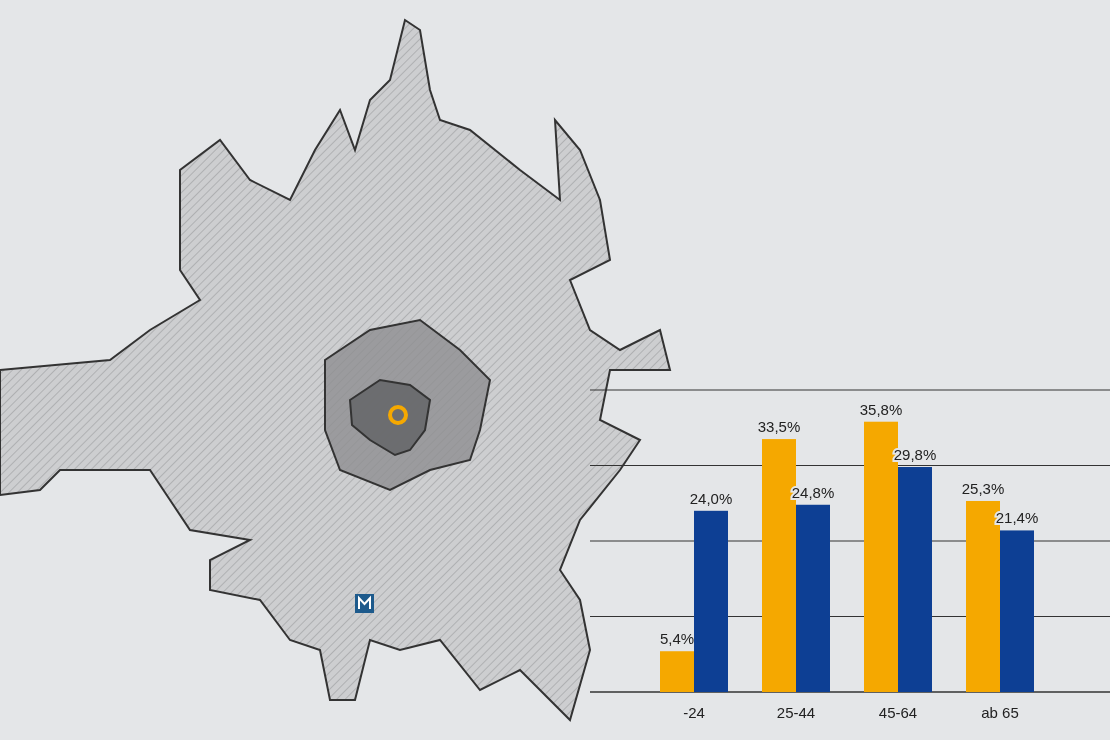 Image resolution: width=1110 pixels, height=740 pixels. Describe the element at coordinates (881, 409) in the screenshot. I see `value-label: 35,8%` at that location.